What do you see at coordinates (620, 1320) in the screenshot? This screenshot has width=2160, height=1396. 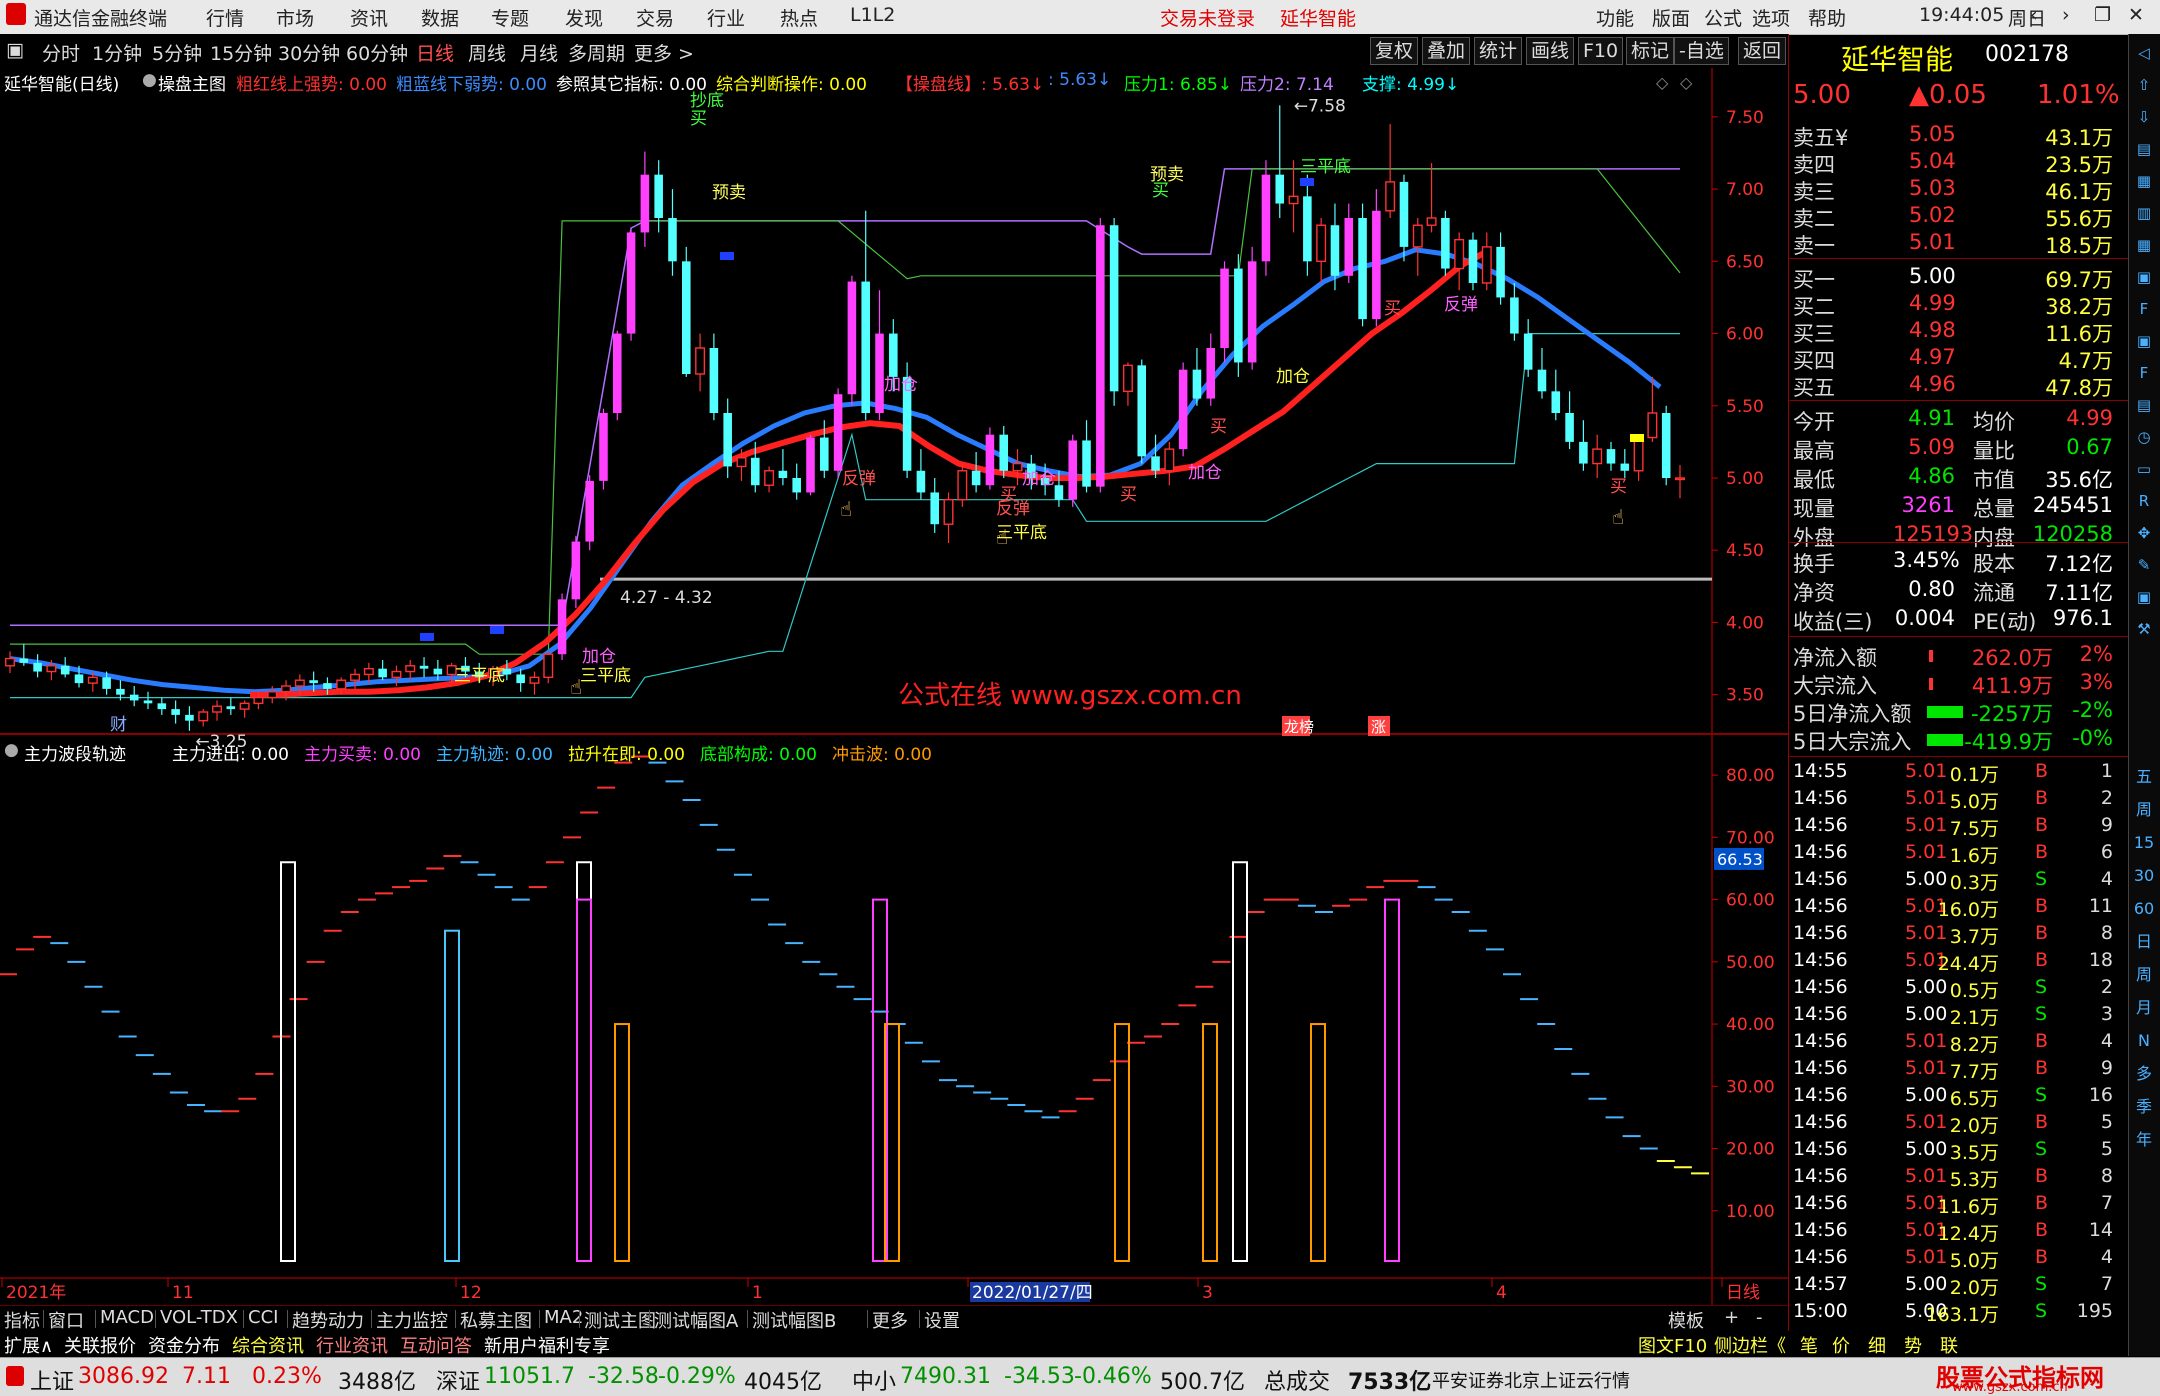 I see `indicator-tab: 测试主图` at bounding box center [620, 1320].